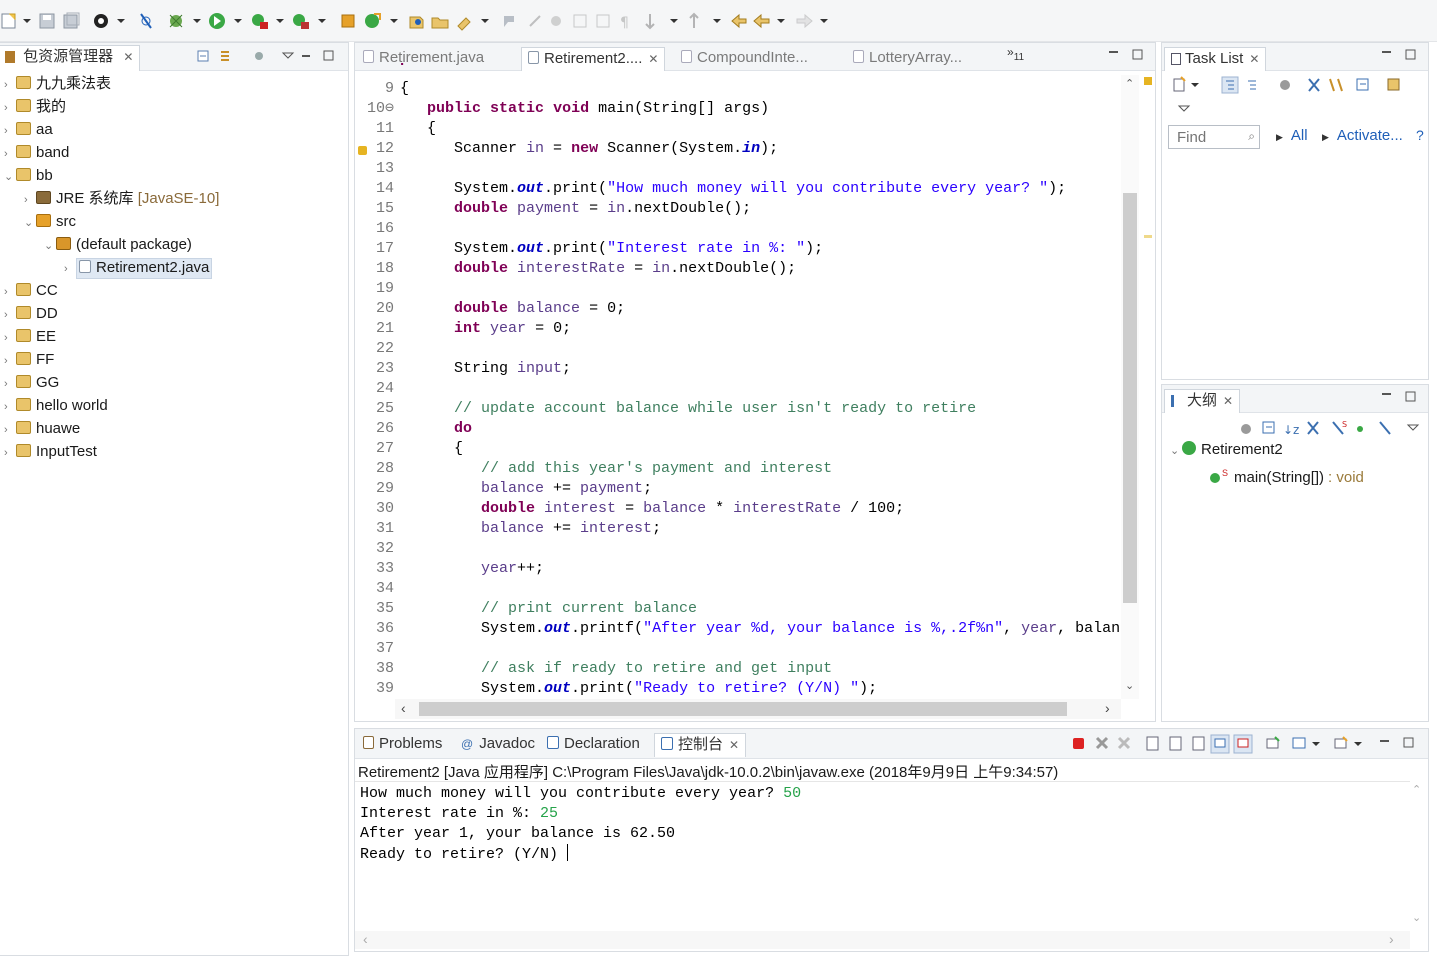 The height and width of the screenshot is (956, 1437). What do you see at coordinates (1148, 81) in the screenshot?
I see `warning-overview-marker` at bounding box center [1148, 81].